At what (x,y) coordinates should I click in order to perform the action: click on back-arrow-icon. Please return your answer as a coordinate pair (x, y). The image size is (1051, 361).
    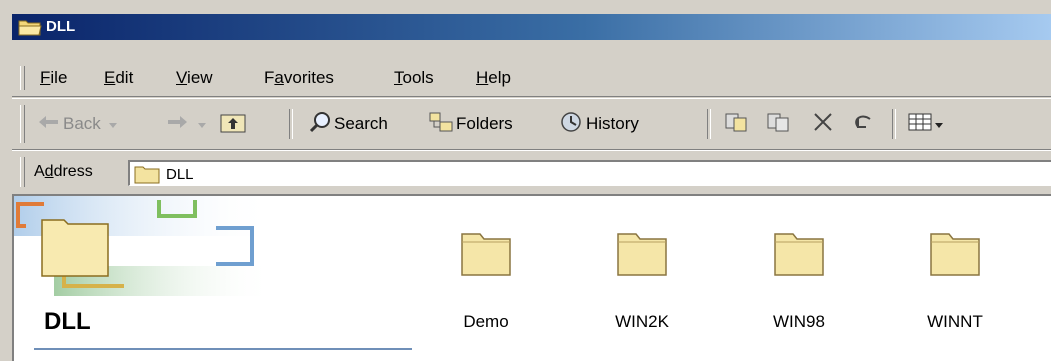
    Looking at the image, I should click on (49, 124).